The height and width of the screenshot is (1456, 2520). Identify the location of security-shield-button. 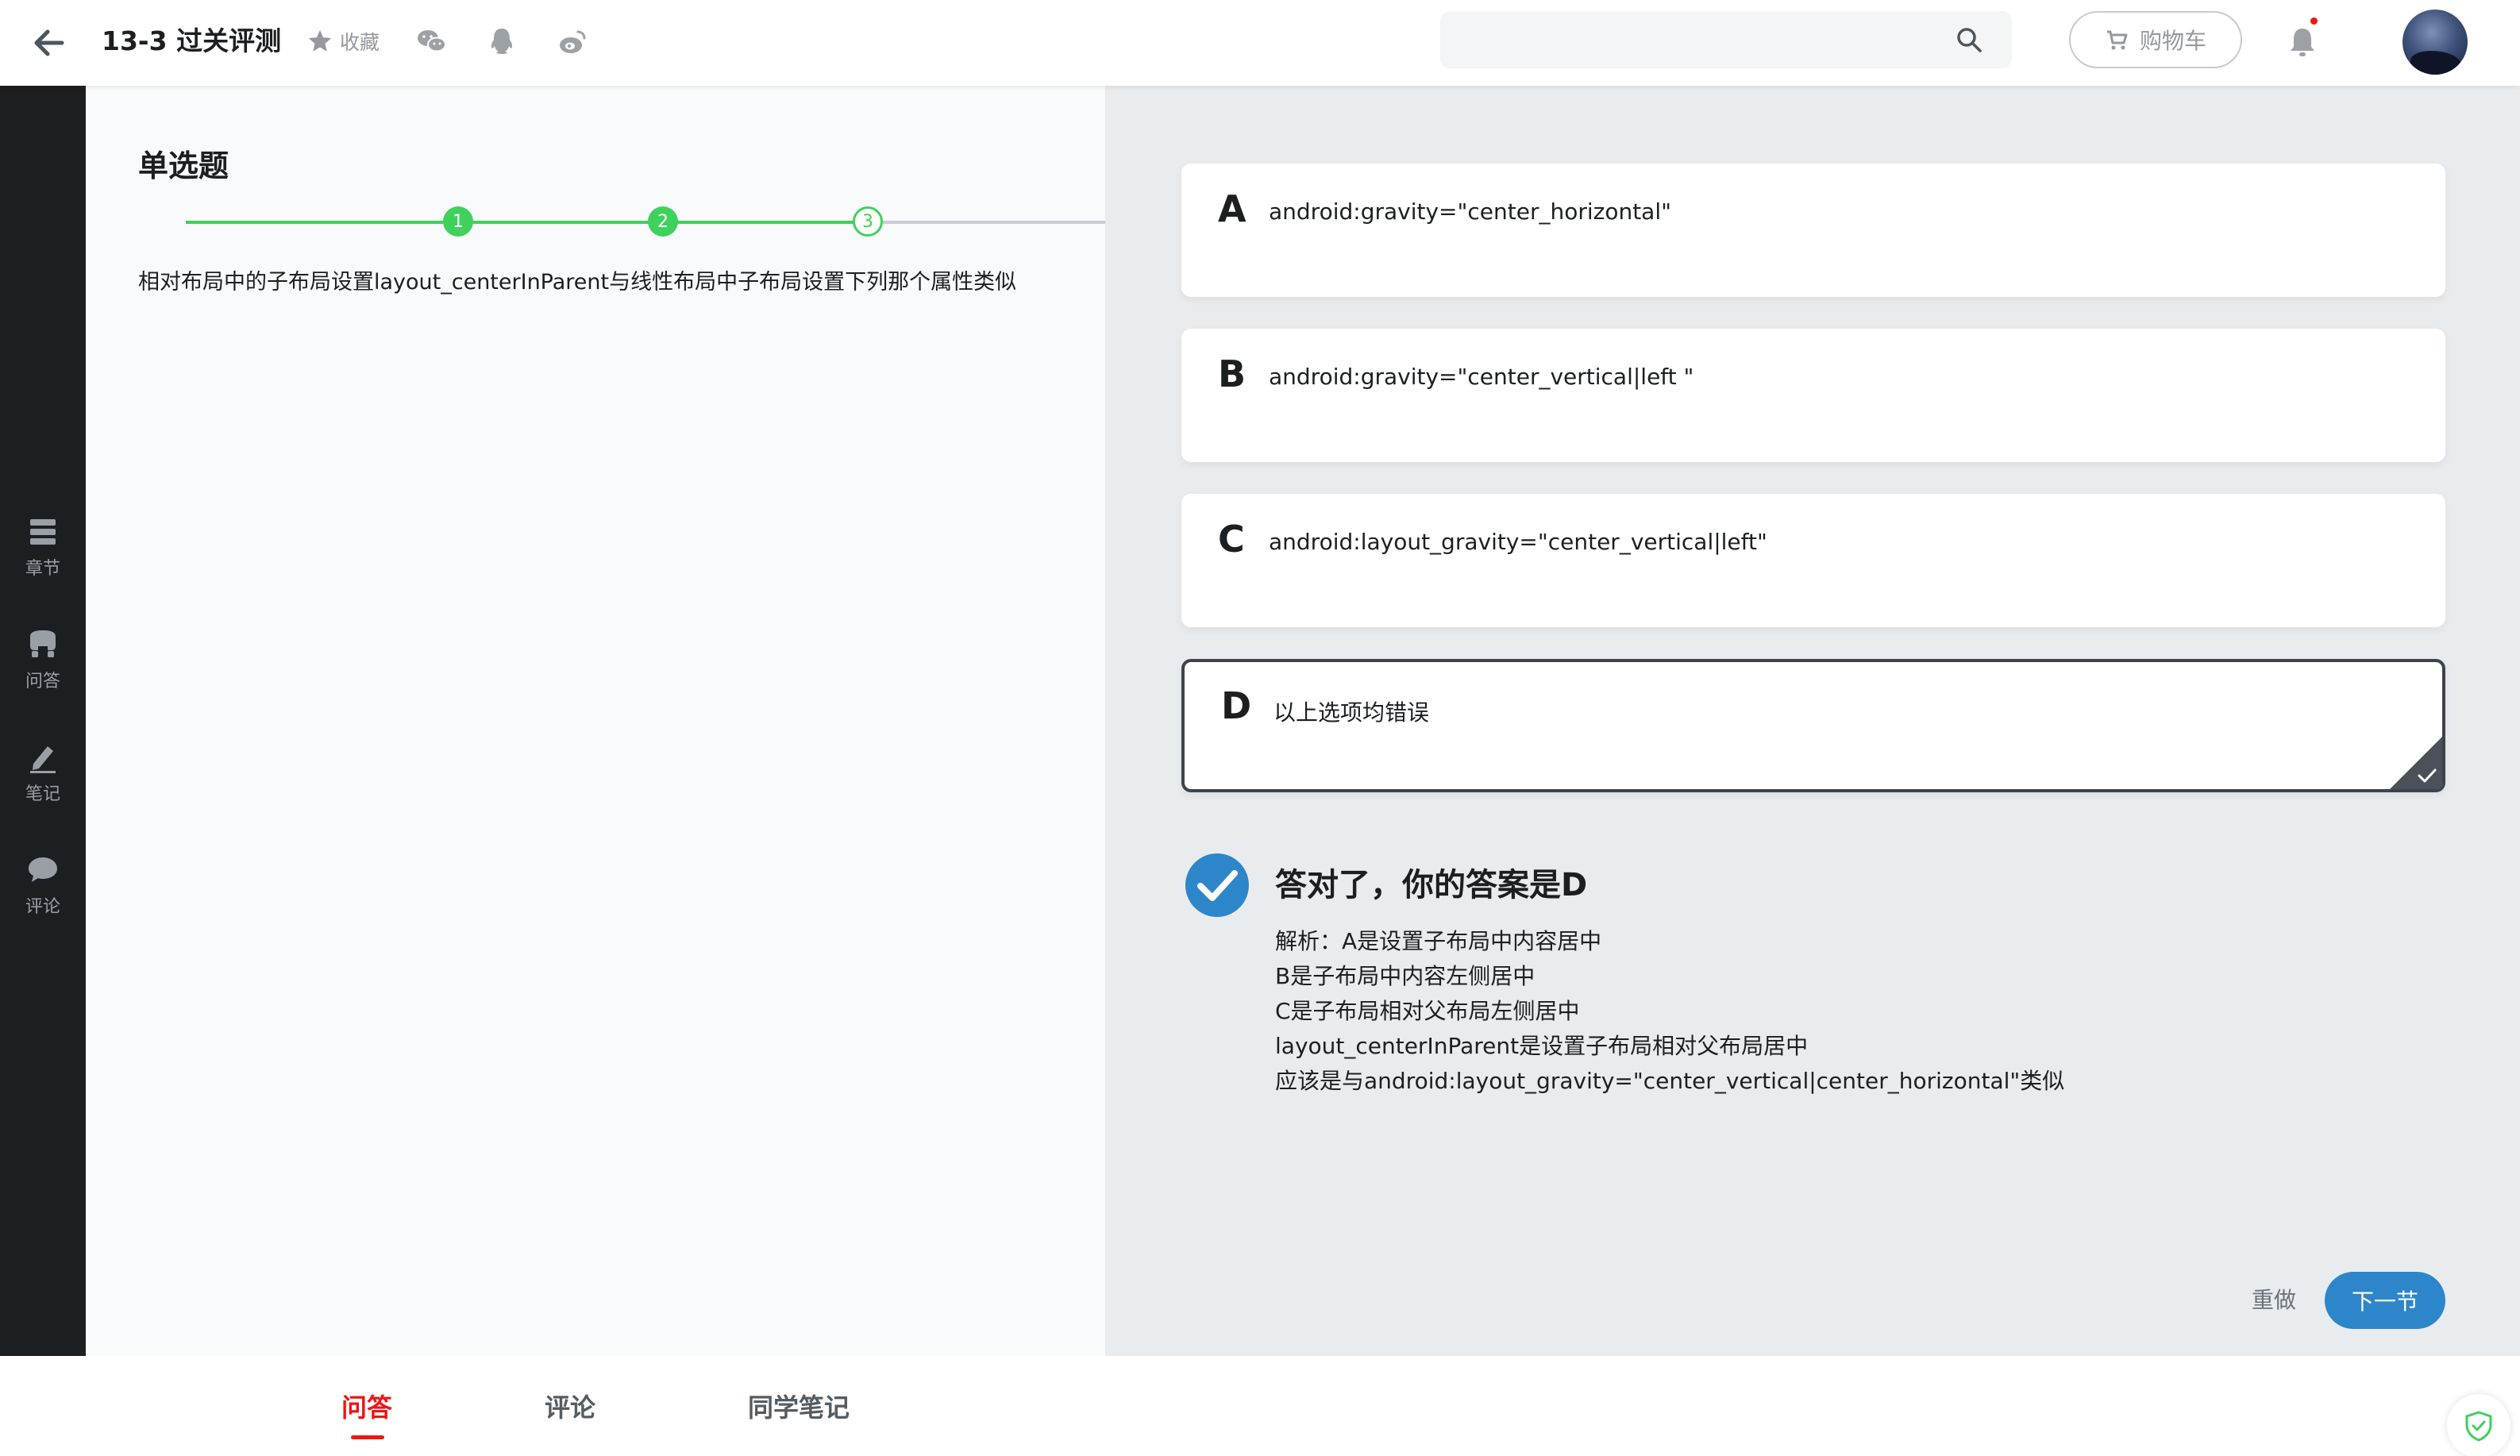
(2478, 1425).